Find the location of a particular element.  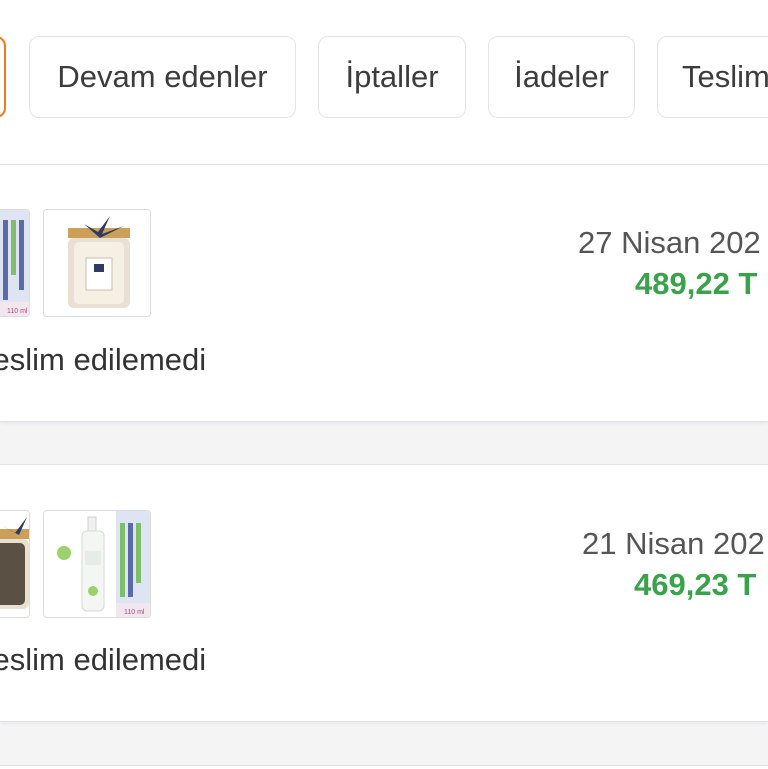

tab-delivered: Teslim is located at coordinates (712, 77).